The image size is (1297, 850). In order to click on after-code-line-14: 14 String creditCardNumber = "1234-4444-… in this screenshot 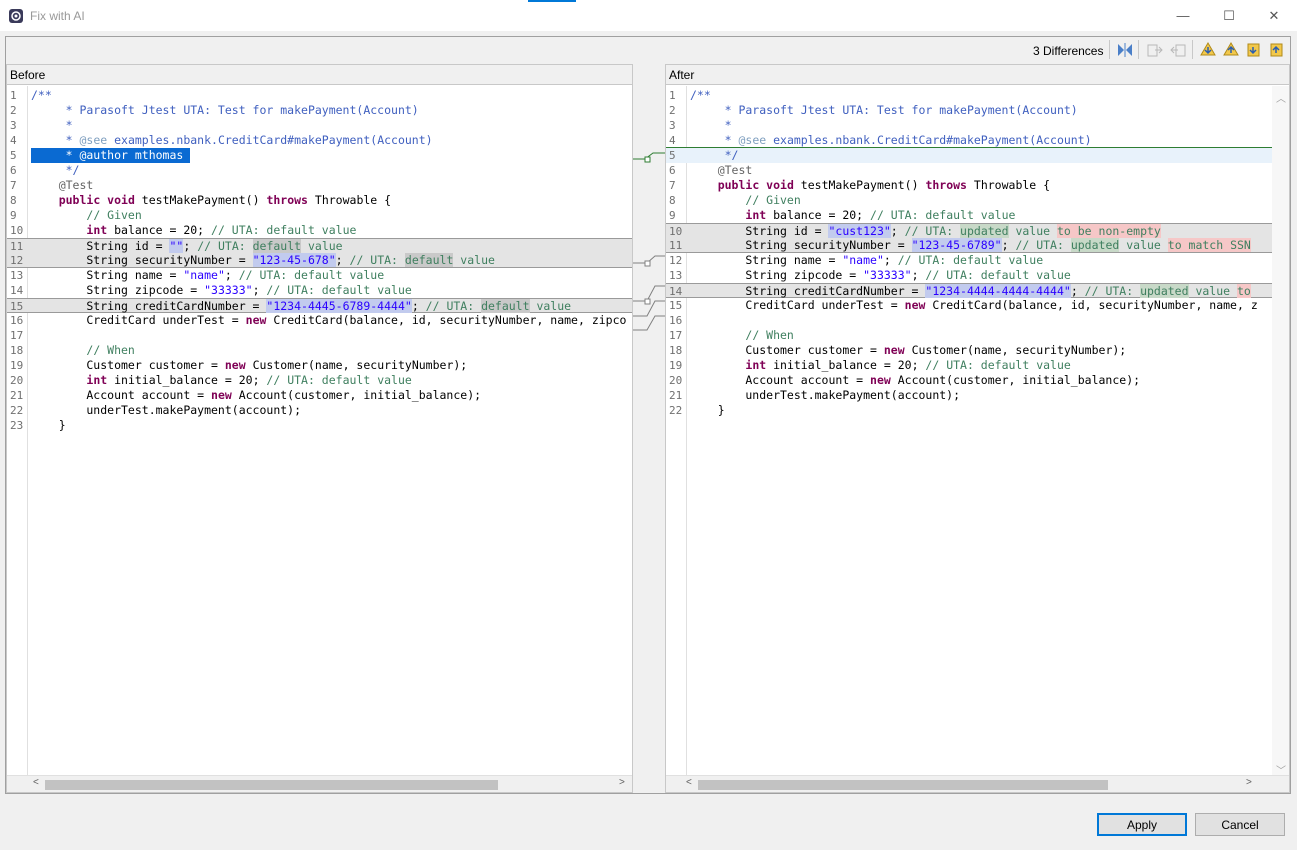, I will do `click(969, 290)`.